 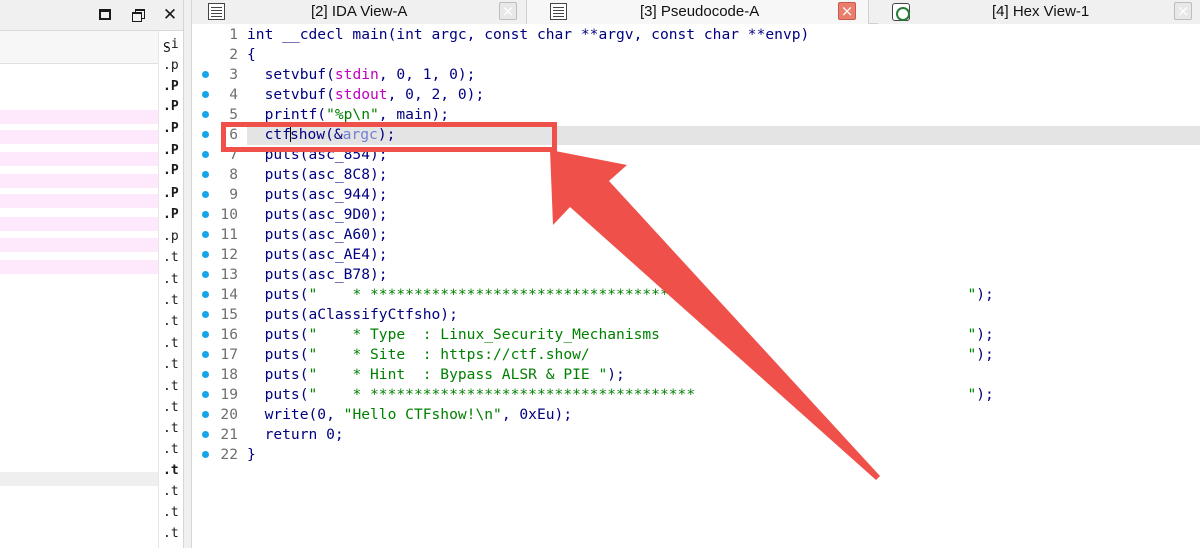 I want to click on code-token: show(&, so click(x=316, y=134).